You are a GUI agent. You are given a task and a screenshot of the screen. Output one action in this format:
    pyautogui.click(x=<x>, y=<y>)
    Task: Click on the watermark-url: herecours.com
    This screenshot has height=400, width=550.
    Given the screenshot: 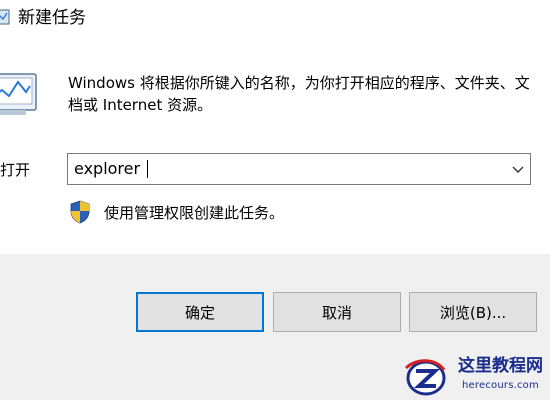 What is the action you would take?
    pyautogui.click(x=500, y=385)
    